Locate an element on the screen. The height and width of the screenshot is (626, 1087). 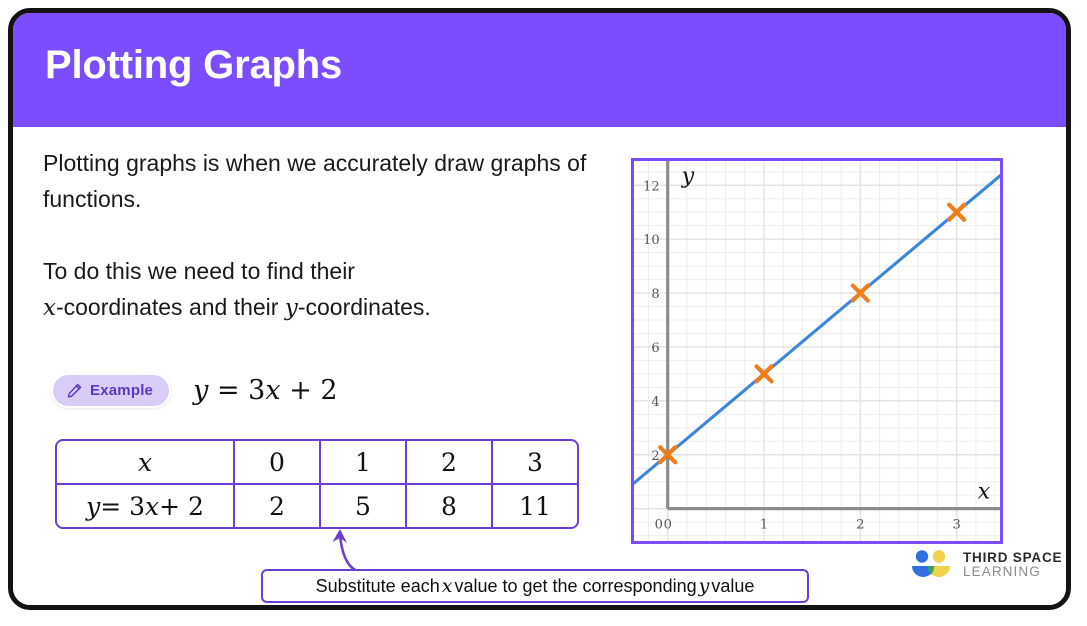
svg-text: 3 is located at coordinates (957, 525).